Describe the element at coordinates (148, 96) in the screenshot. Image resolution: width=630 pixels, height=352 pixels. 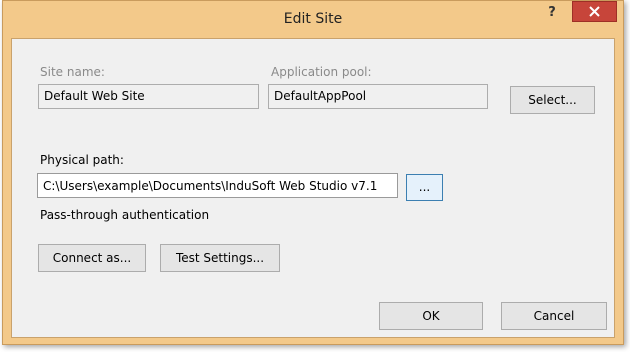
I see `site-name-field: Default Web Site` at that location.